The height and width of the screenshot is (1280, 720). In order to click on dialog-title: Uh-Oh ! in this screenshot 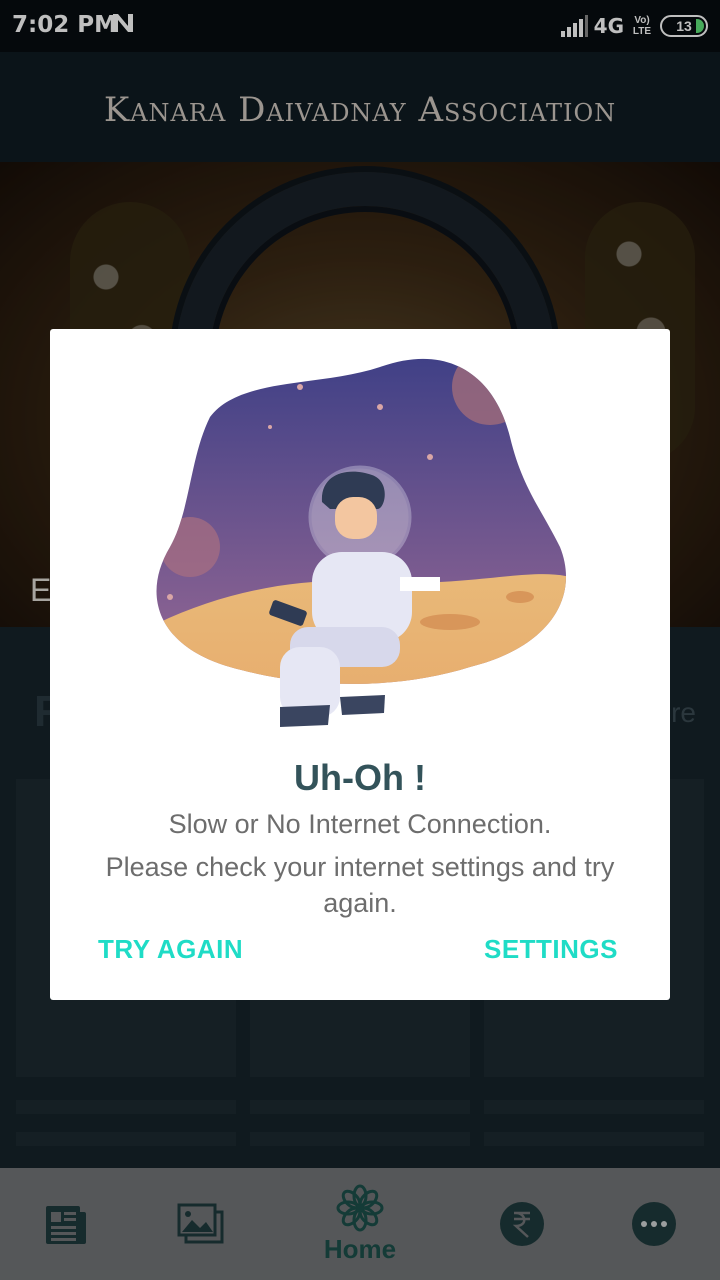, I will do `click(360, 777)`.